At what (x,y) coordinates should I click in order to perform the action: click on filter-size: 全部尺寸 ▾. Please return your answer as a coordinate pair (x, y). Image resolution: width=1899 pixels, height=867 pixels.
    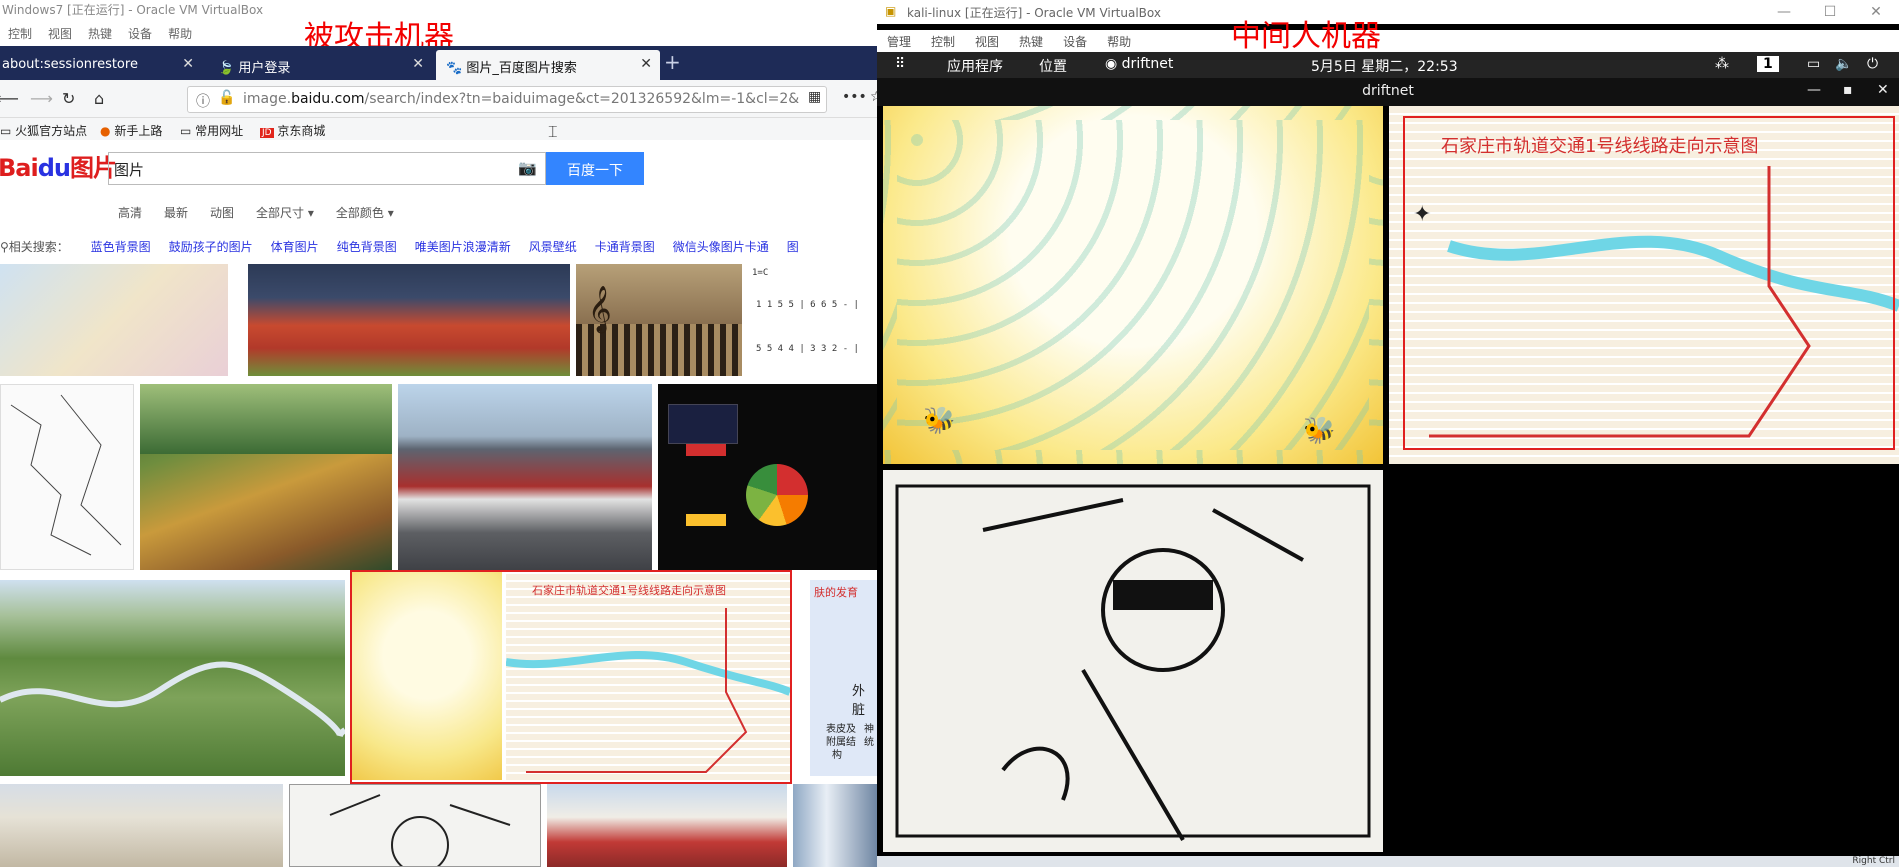
    Looking at the image, I should click on (285, 212).